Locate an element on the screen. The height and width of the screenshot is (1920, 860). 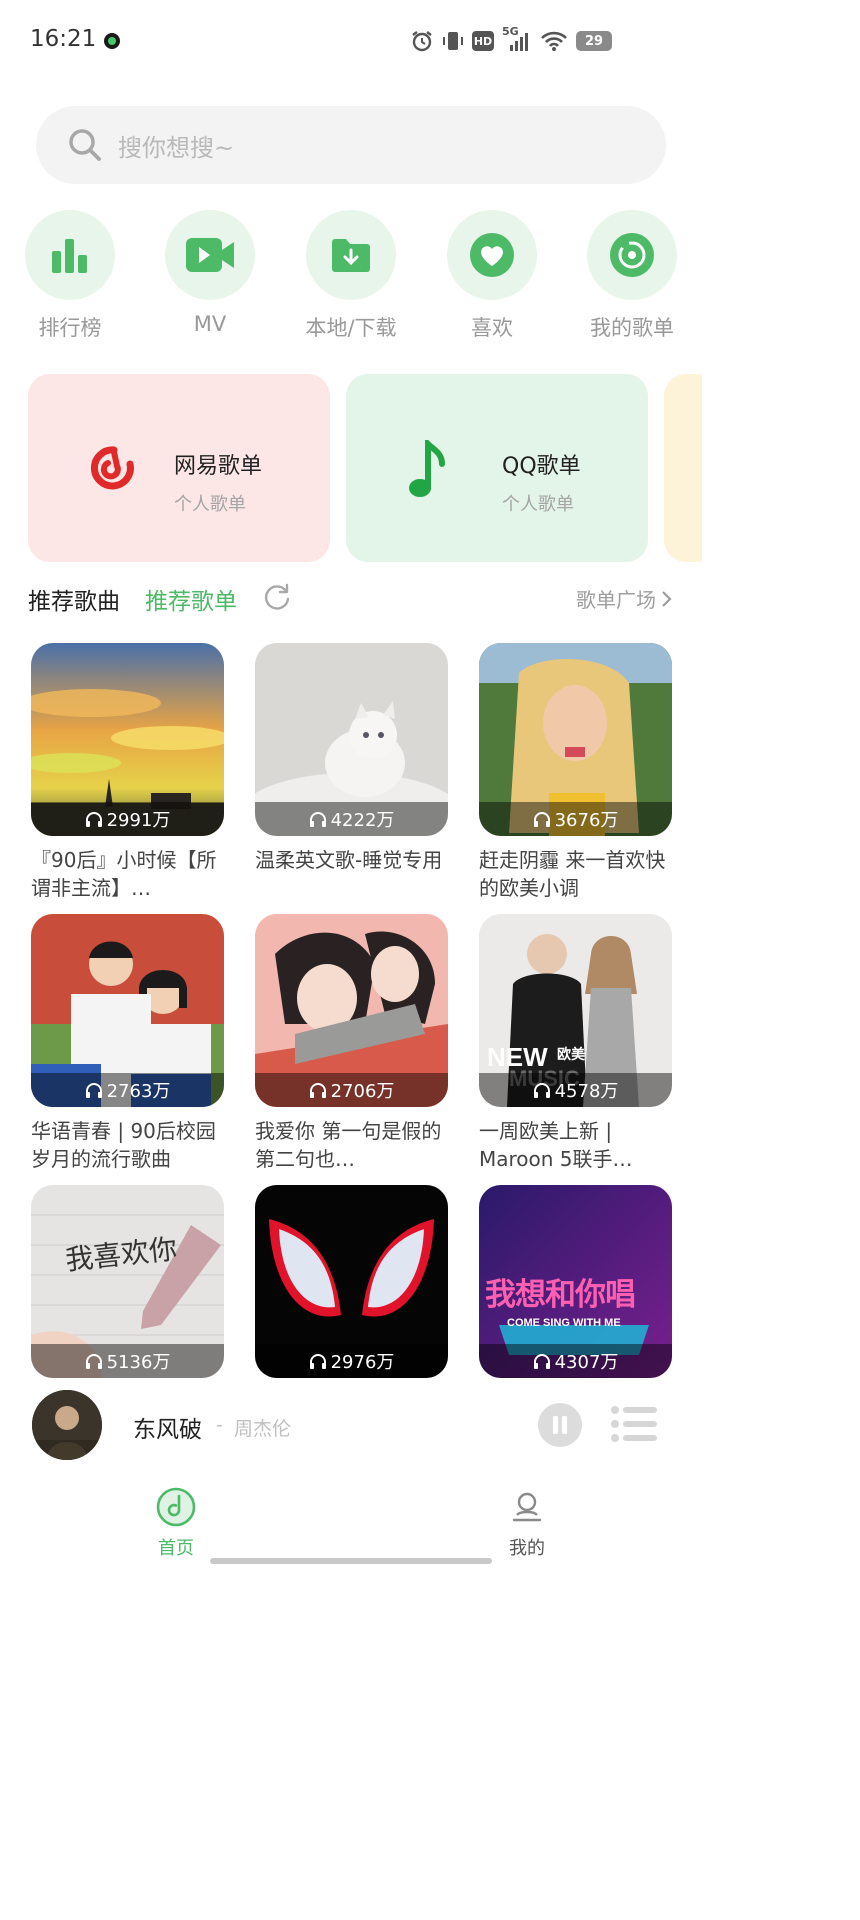
play-count-value: 4222万 is located at coordinates (362, 820).